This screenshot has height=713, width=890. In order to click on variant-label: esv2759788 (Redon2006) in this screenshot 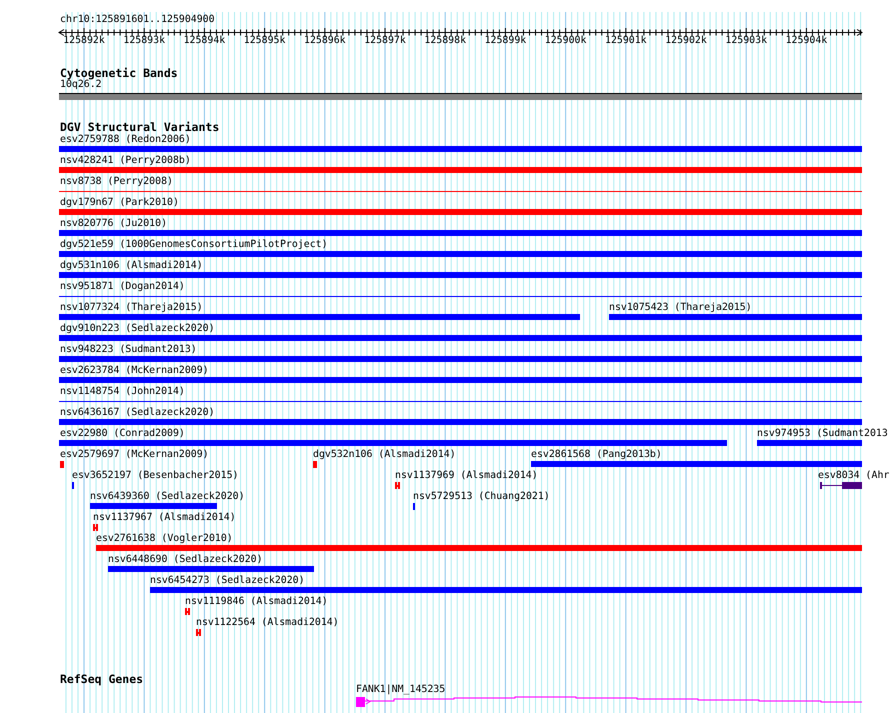, I will do `click(125, 140)`.